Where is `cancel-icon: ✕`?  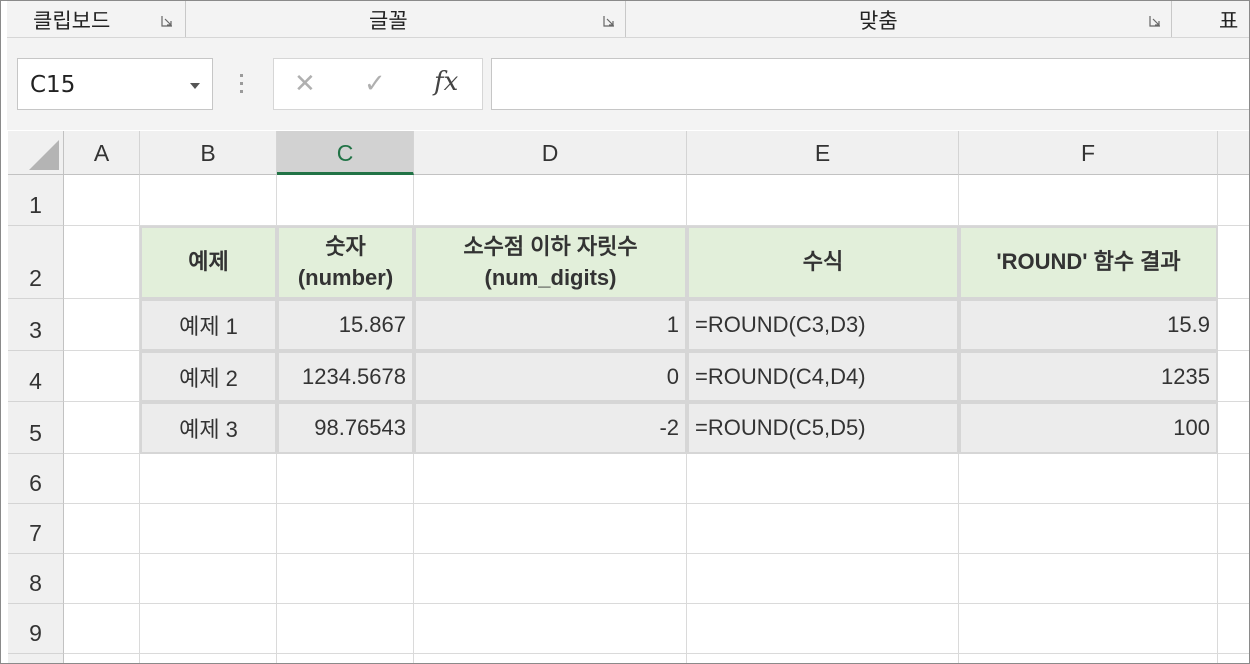 cancel-icon: ✕ is located at coordinates (305, 84).